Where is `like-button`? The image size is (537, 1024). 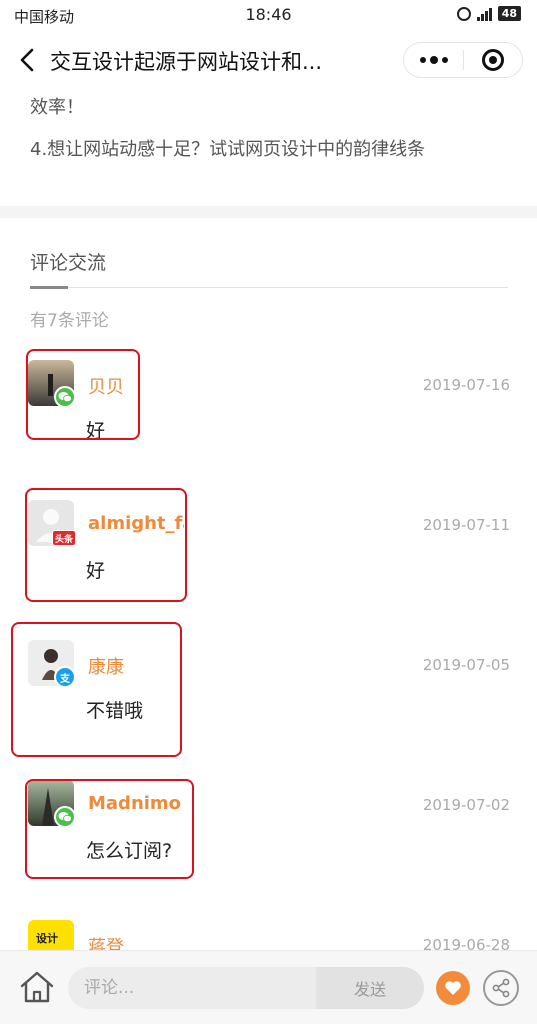 like-button is located at coordinates (453, 988).